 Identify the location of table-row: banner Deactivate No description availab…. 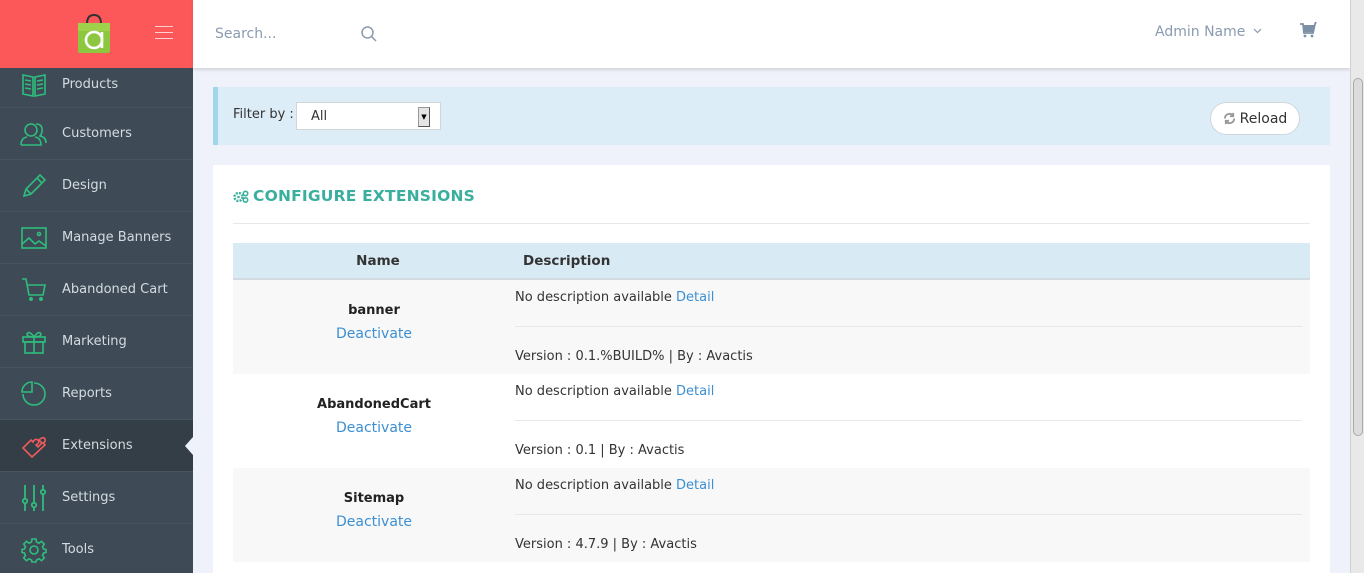
(771, 327).